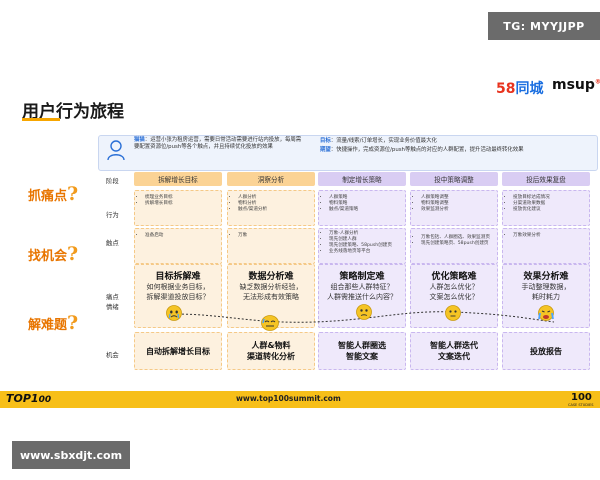 Image resolution: width=600 pixels, height=480 pixels. Describe the element at coordinates (364, 312) in the screenshot. I see `confused-face-icon` at that location.